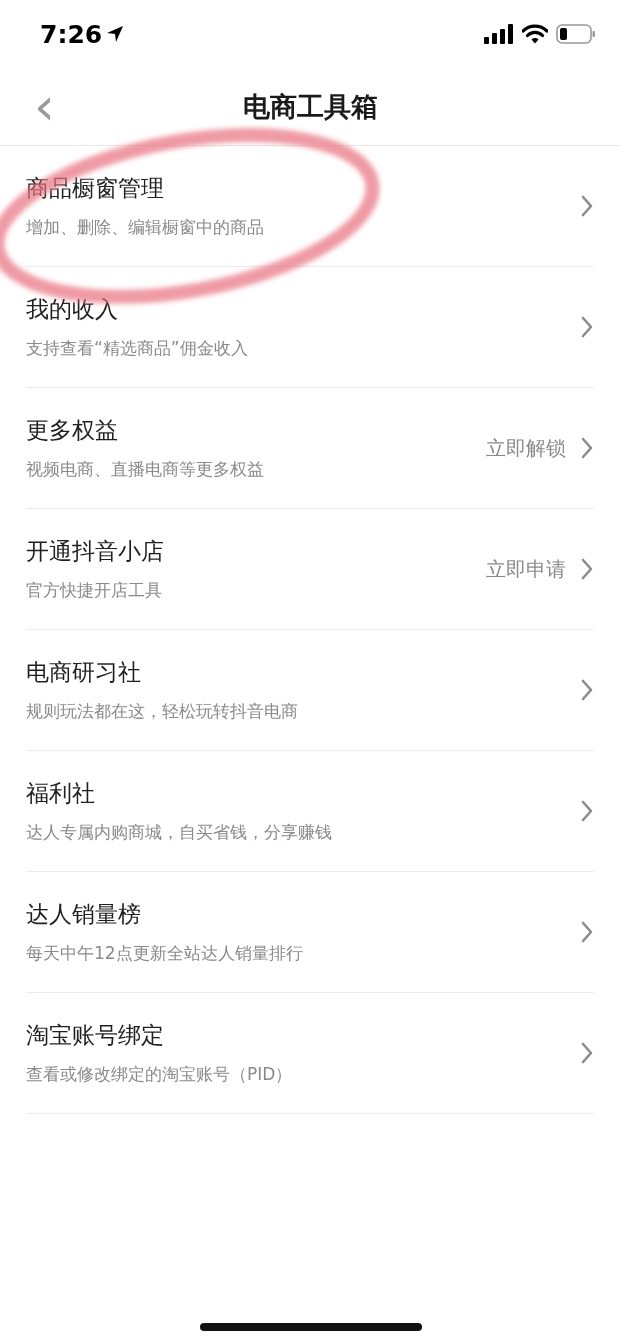 Image resolution: width=620 pixels, height=1343 pixels. What do you see at coordinates (310, 206) in the screenshot?
I see `menu-item: 商品橱窗管理 增加、删除、编辑橱窗中的商品` at bounding box center [310, 206].